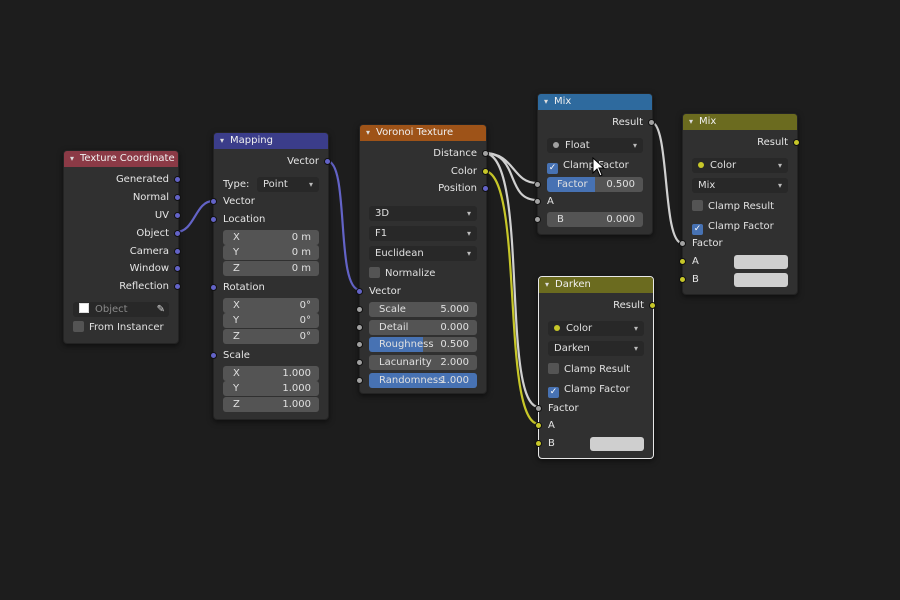 This screenshot has width=900, height=600. What do you see at coordinates (595, 219) in the screenshot?
I see `b-field: B 0.000` at bounding box center [595, 219].